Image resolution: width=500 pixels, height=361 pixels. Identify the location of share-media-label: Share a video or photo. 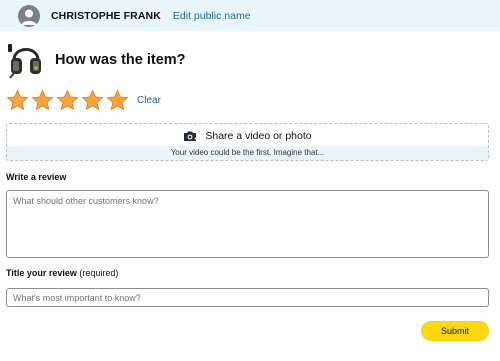
(258, 135).